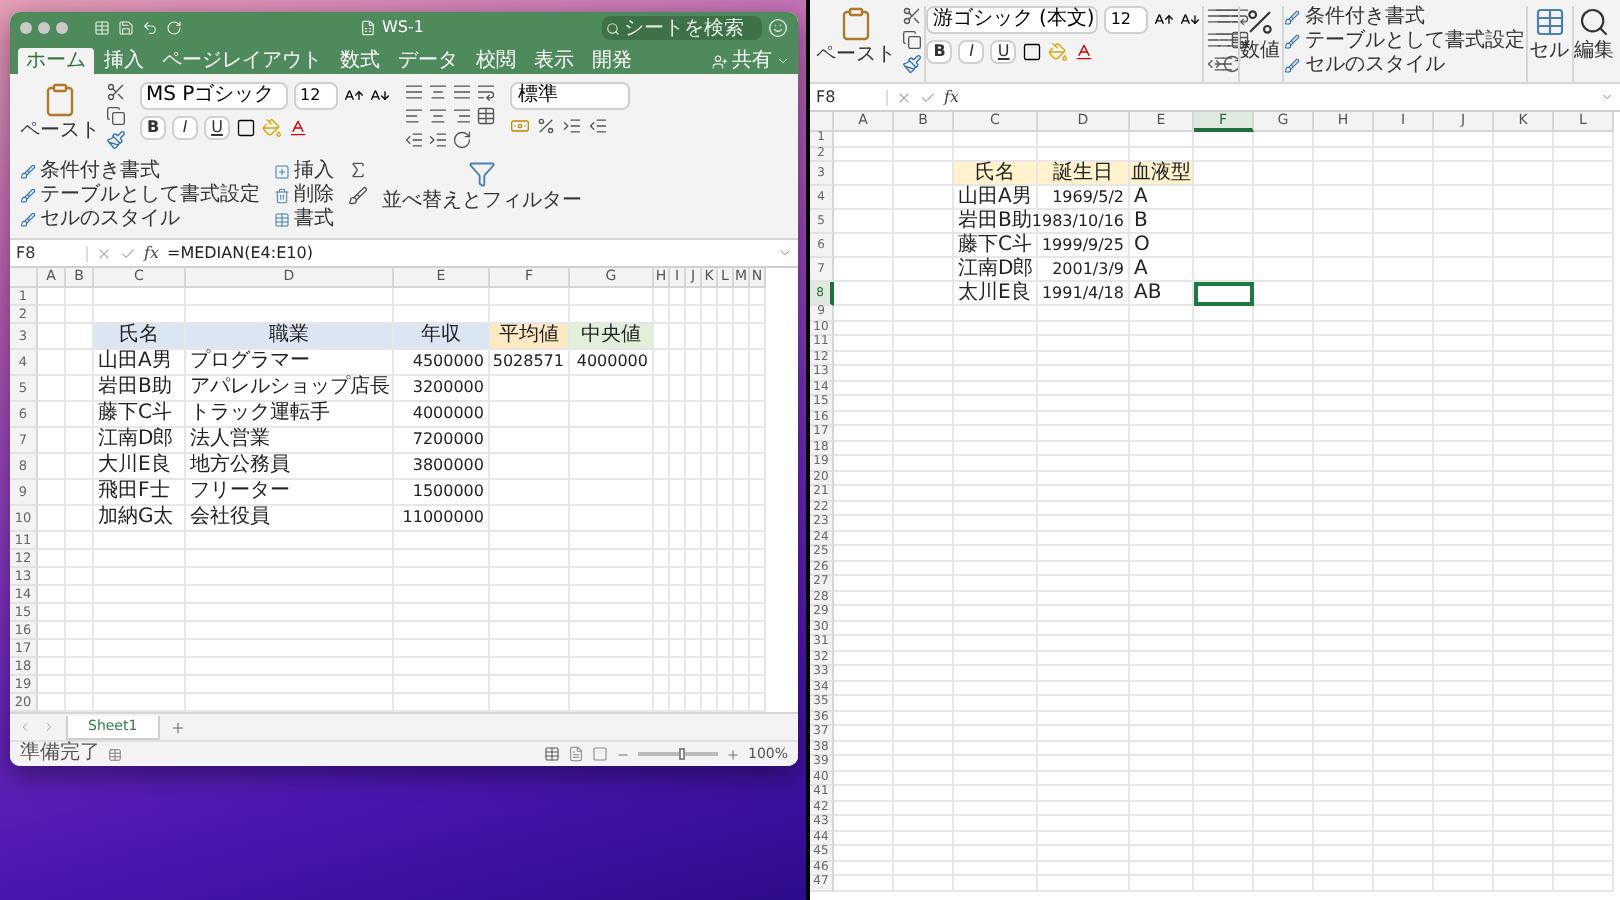  Describe the element at coordinates (1549, 22) in the screenshot. I see `cells-icon` at that location.